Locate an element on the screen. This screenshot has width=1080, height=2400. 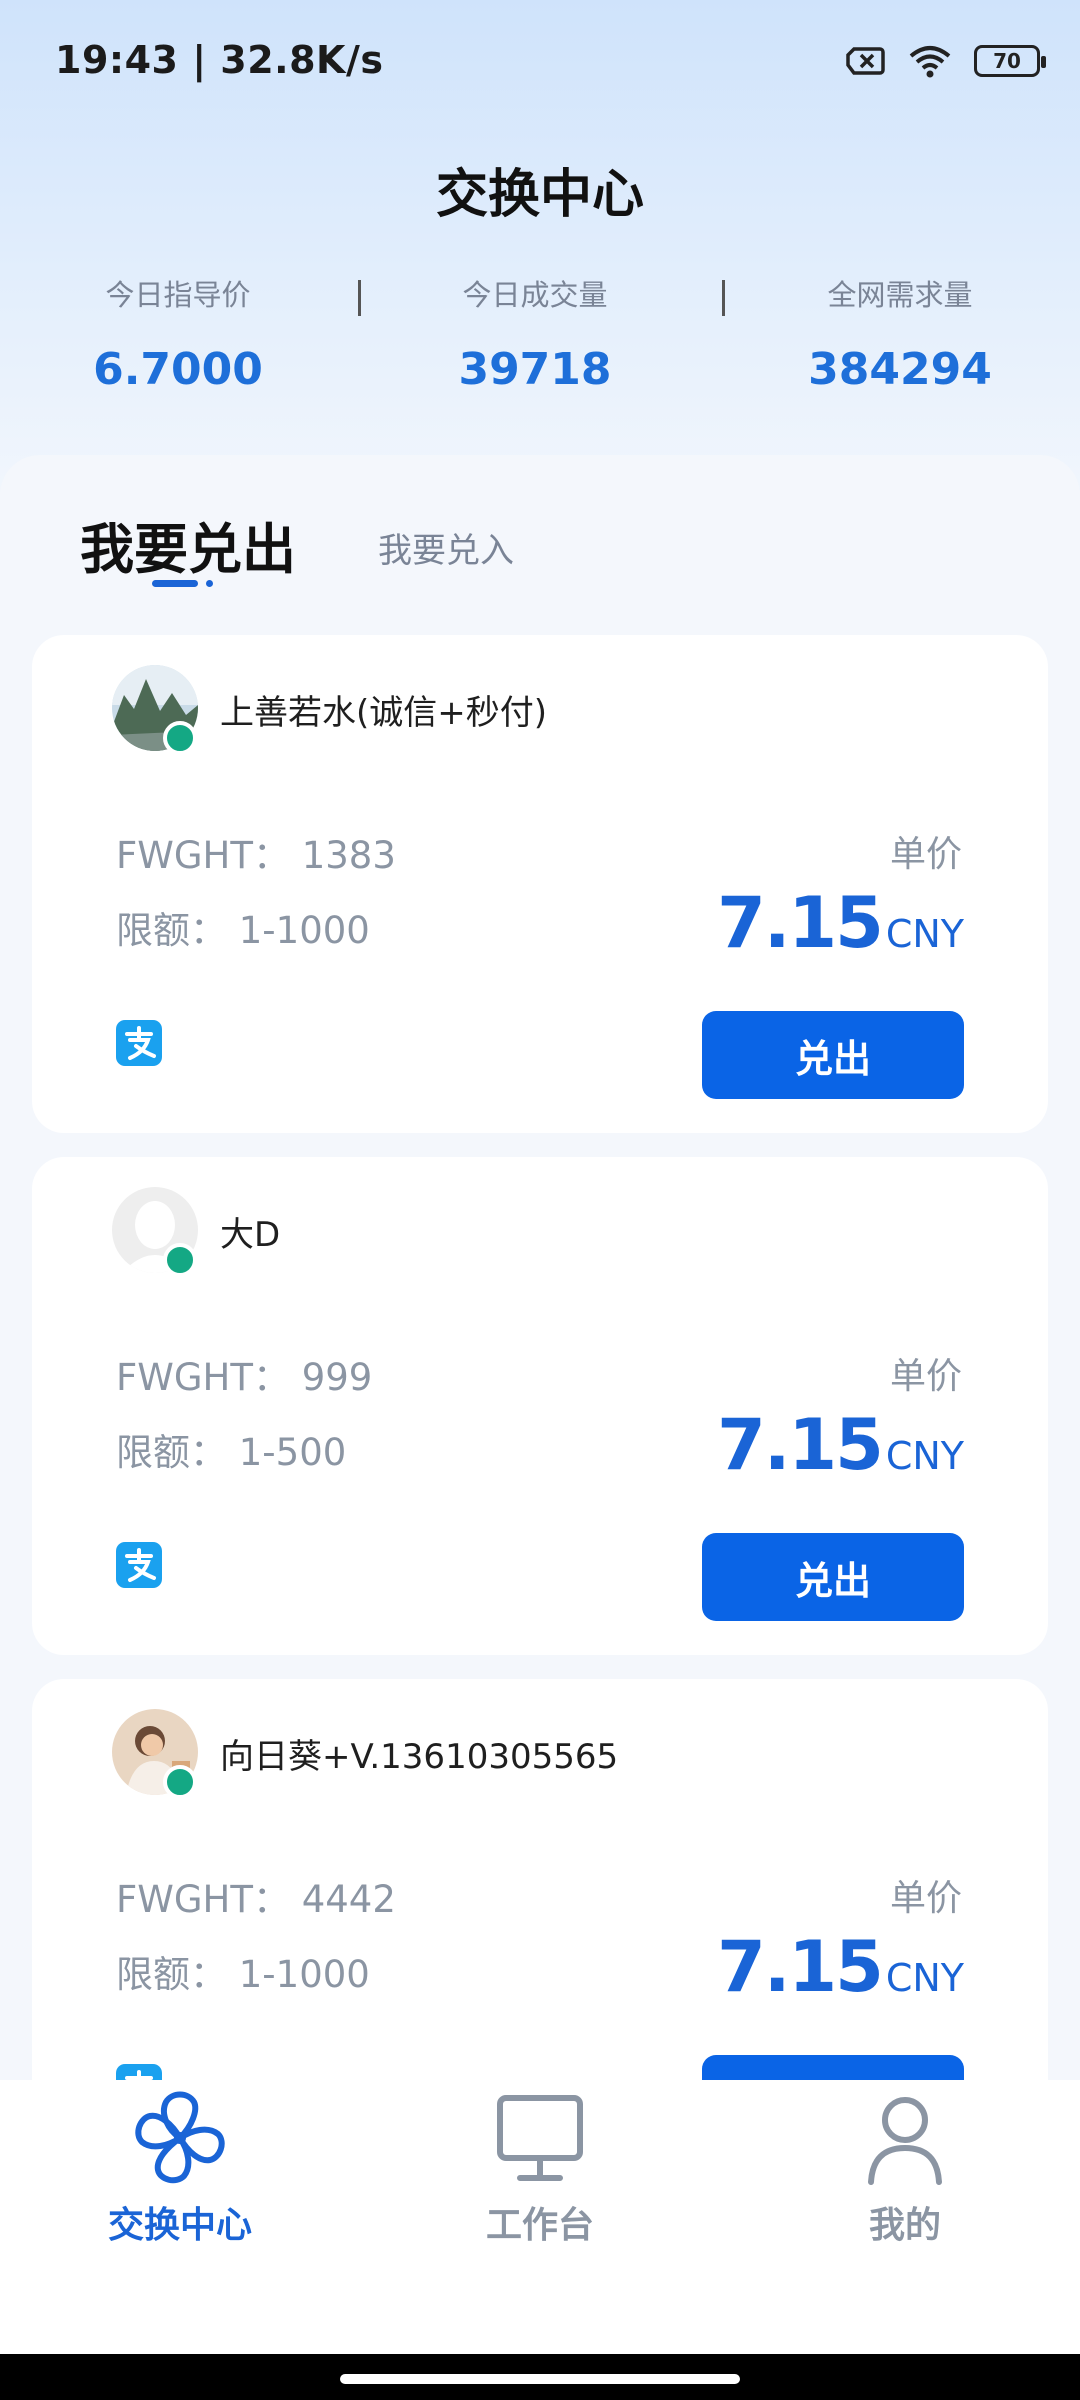
fwght-amount: FWGHT： 4442 is located at coordinates (256, 1899).